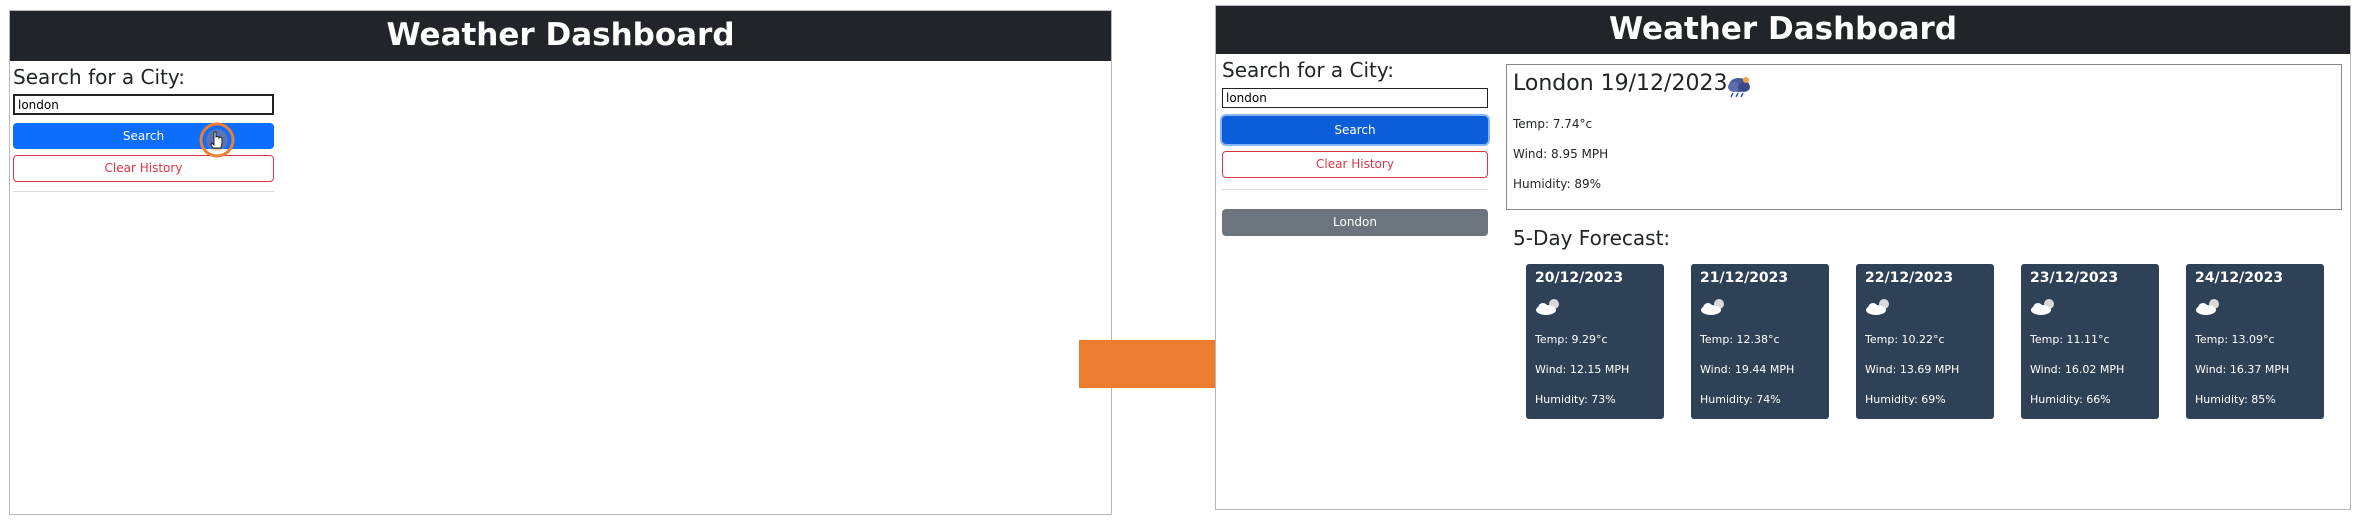 The width and height of the screenshot is (2362, 527). Describe the element at coordinates (1571, 339) in the screenshot. I see `forecast-temp: Temp: 9.29°c` at that location.